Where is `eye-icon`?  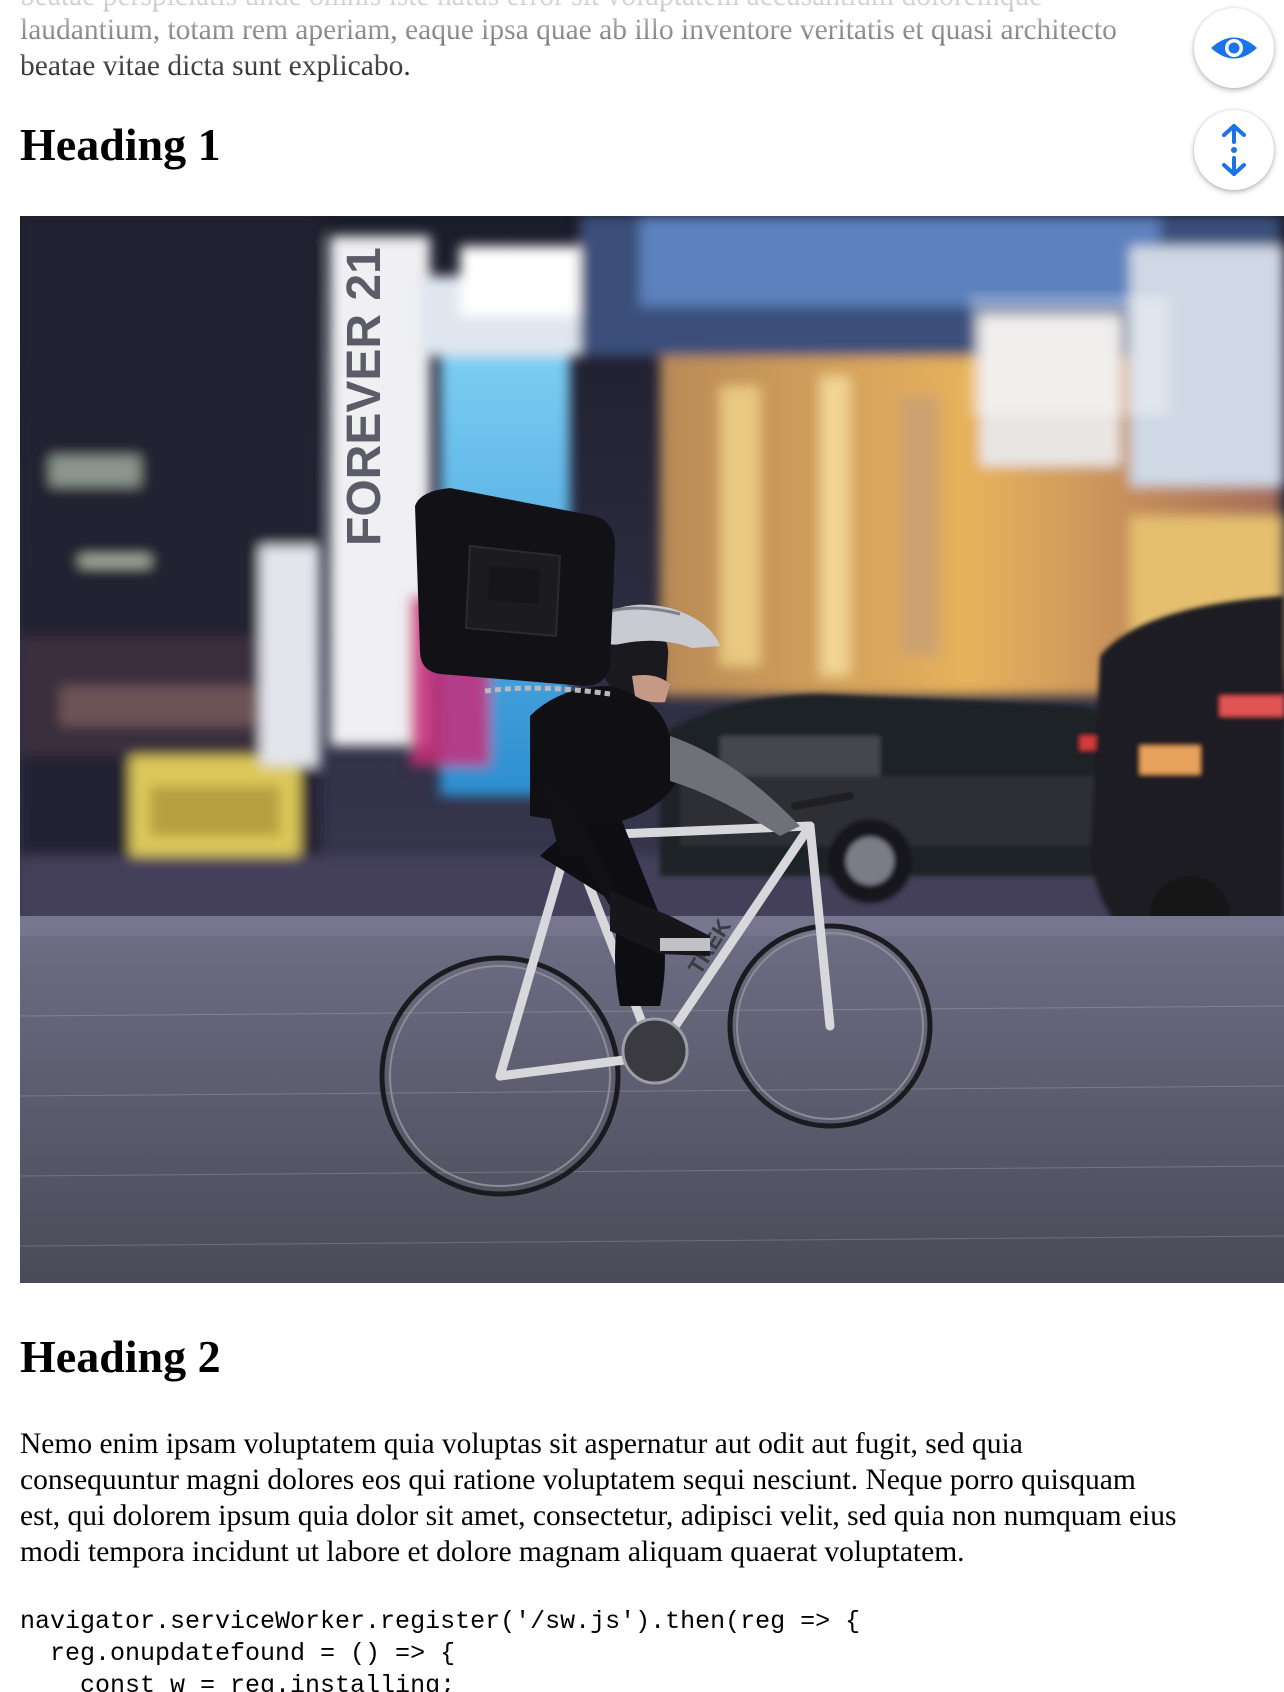 eye-icon is located at coordinates (1234, 48).